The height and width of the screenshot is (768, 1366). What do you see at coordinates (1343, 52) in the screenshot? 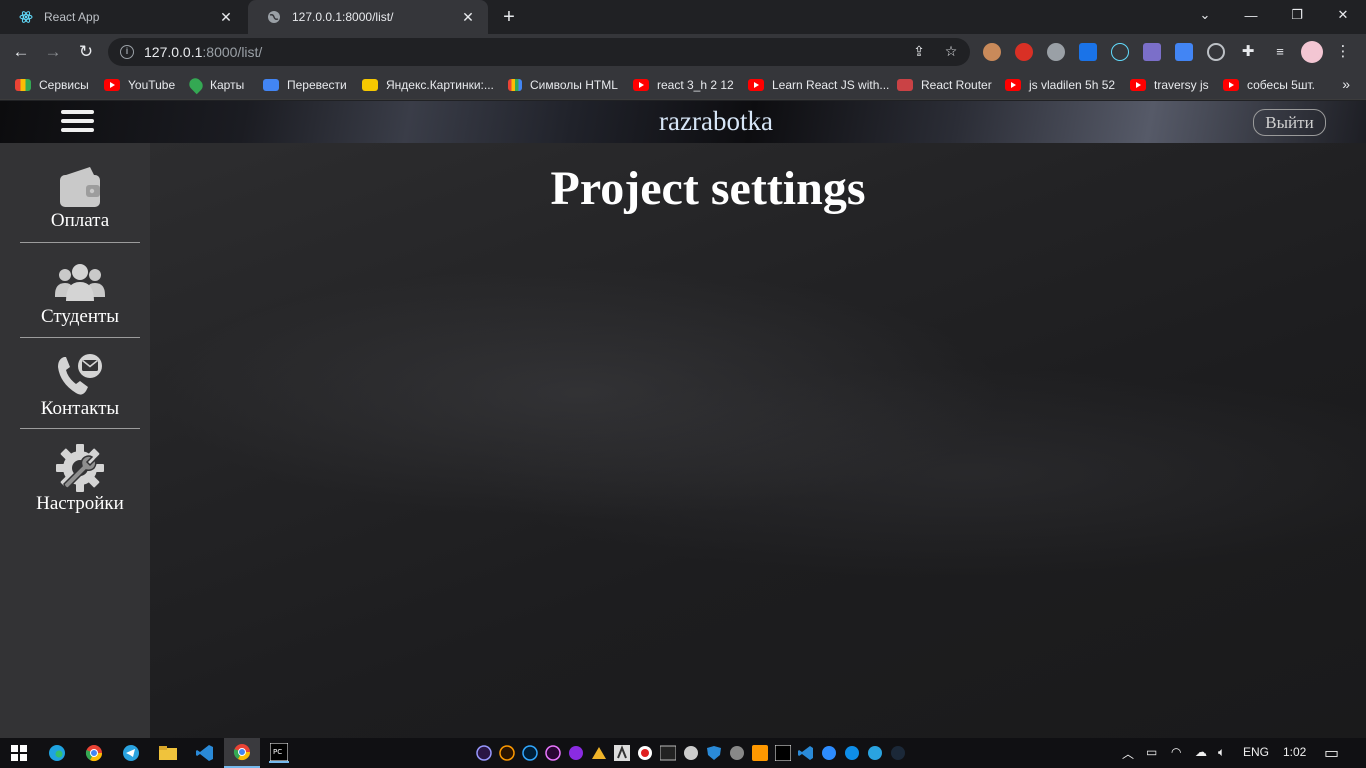
I see `menu-kebab-icon: ⋮` at bounding box center [1343, 52].